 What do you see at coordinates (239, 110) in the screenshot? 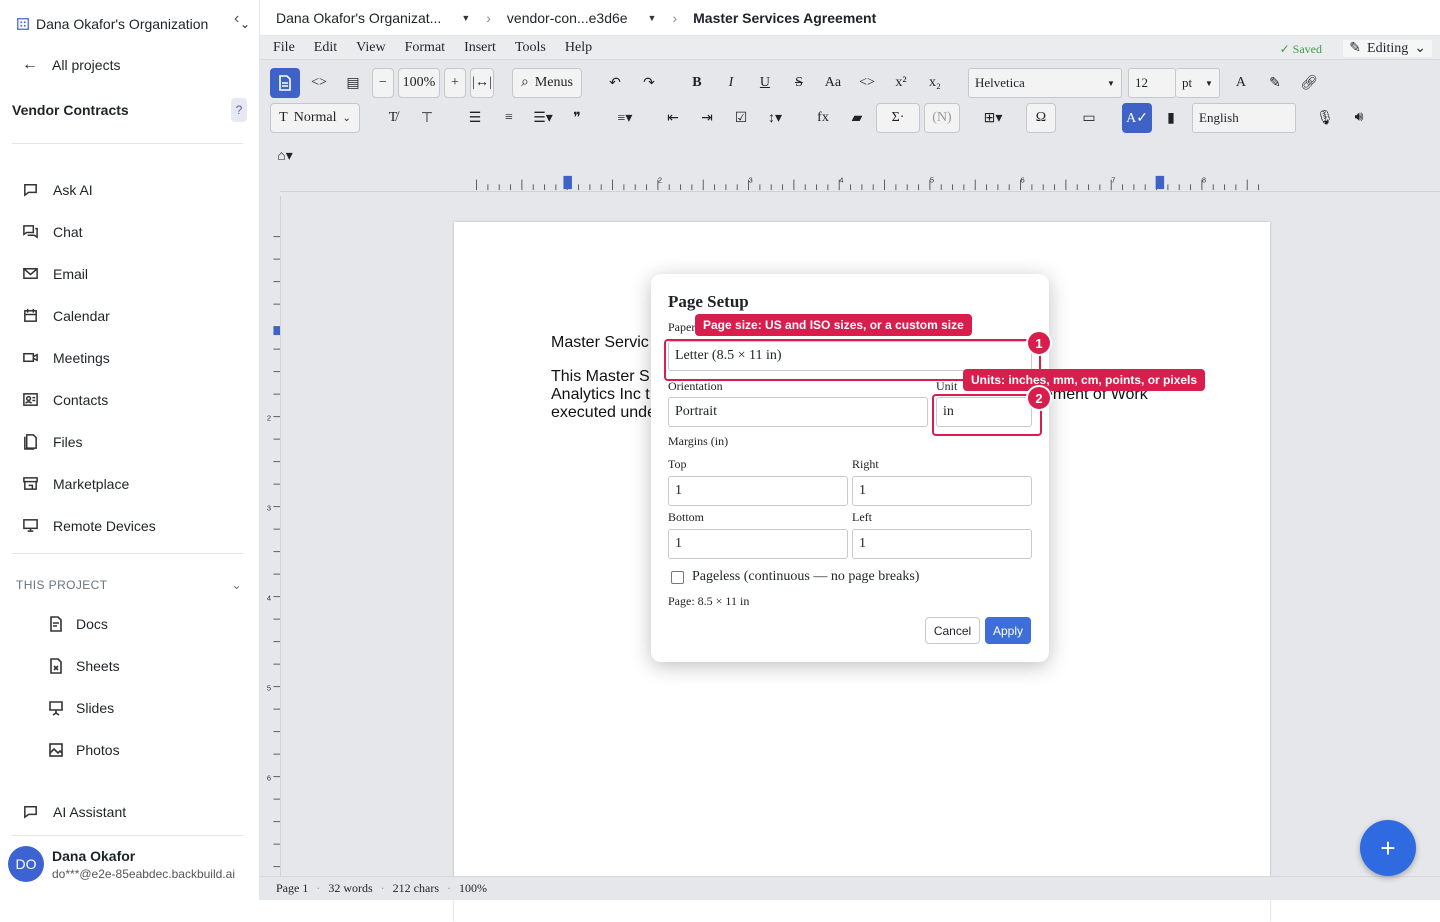
I see `help-icon: ?` at bounding box center [239, 110].